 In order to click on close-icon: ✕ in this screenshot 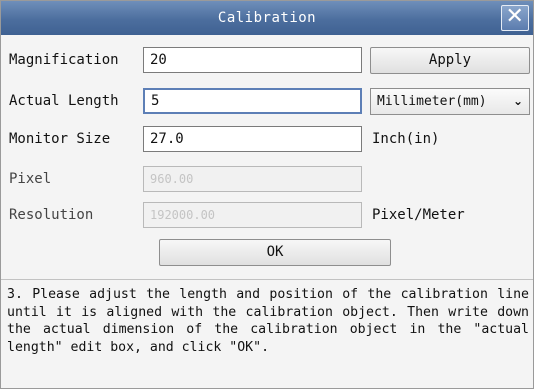, I will do `click(515, 16)`.